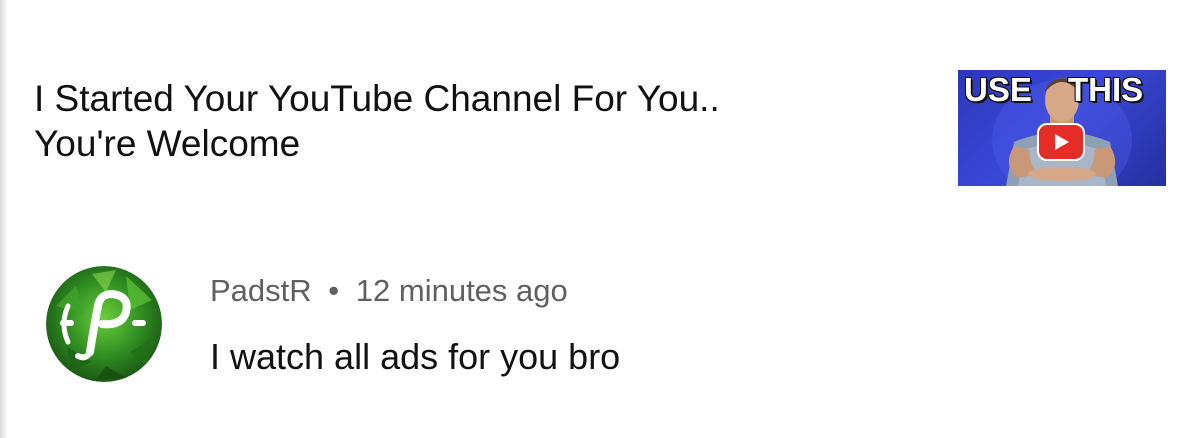 The image size is (1200, 438). I want to click on avatar, so click(104, 324).